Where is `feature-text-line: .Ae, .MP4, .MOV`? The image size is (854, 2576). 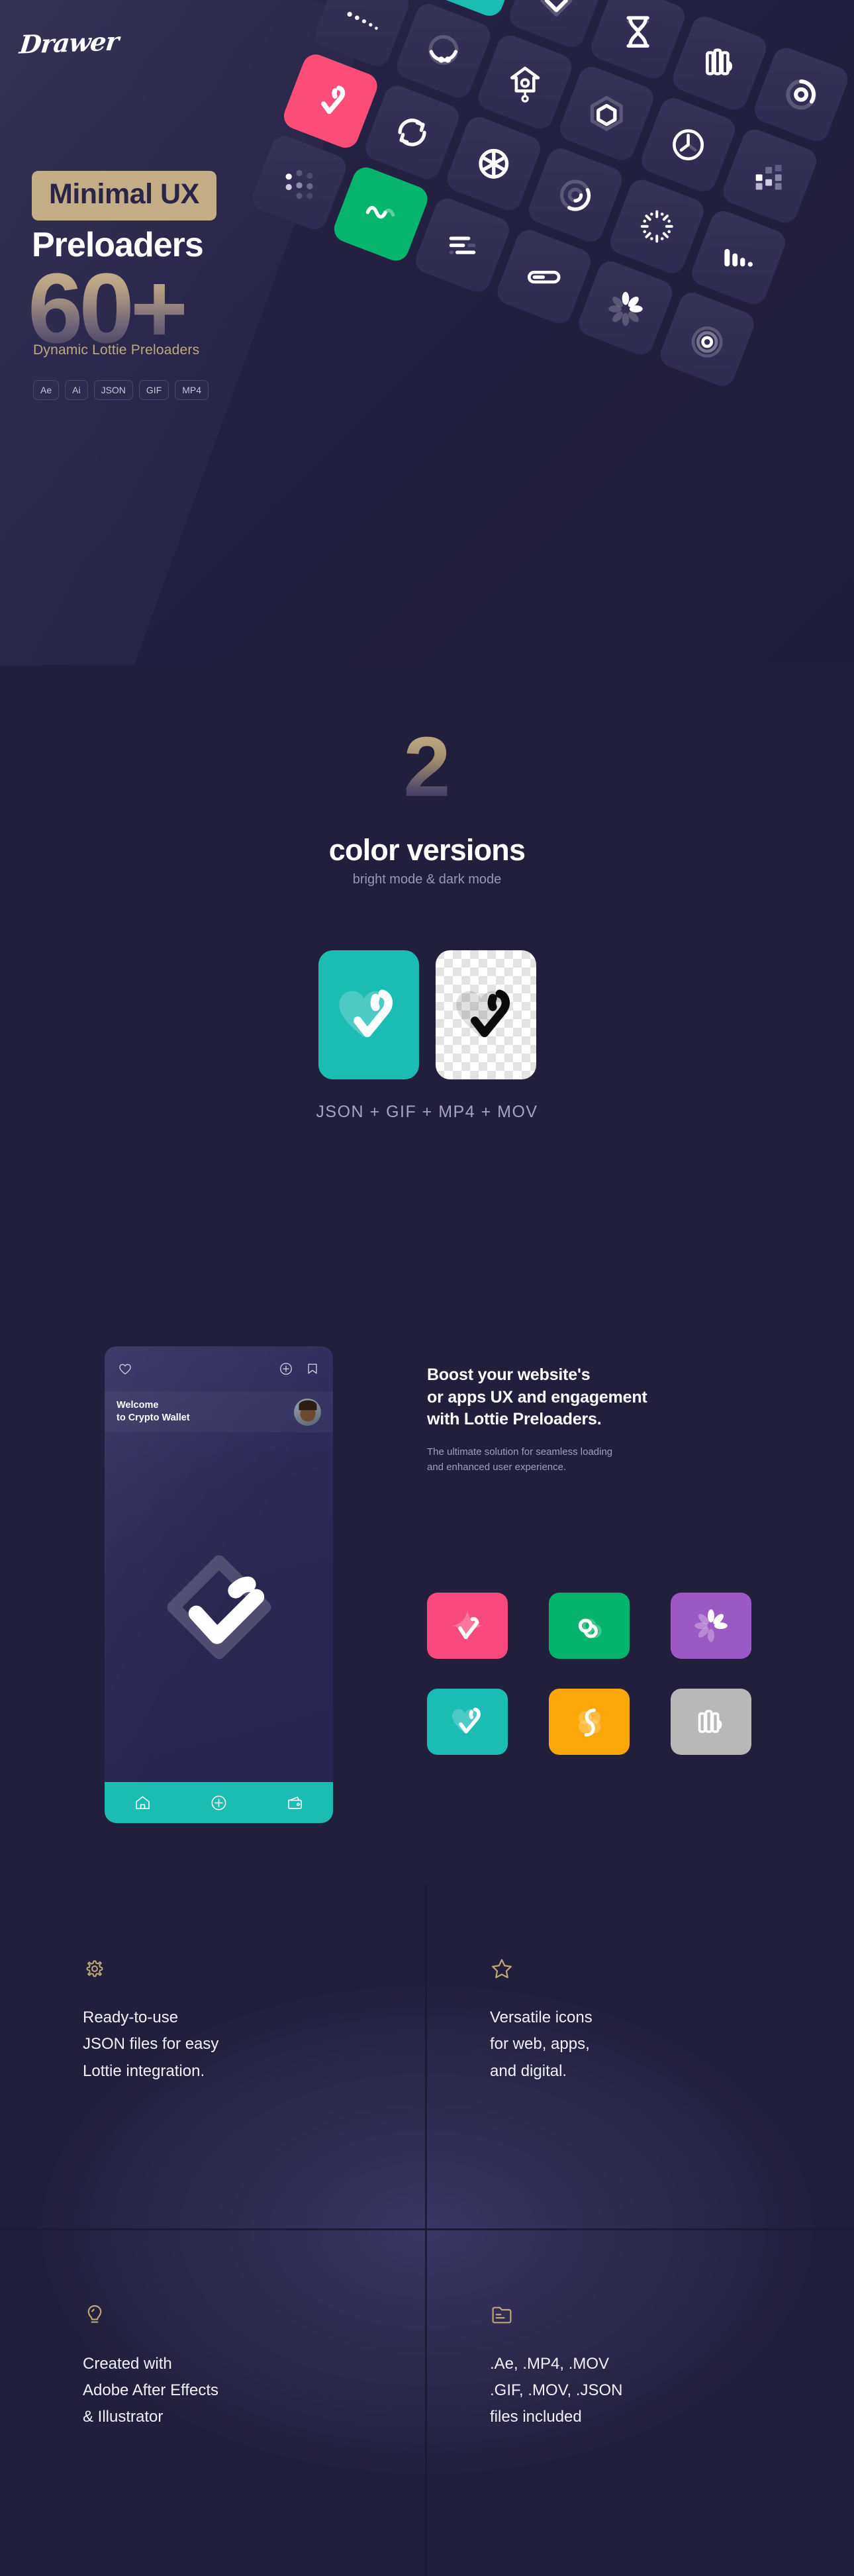 feature-text-line: .Ae, .MP4, .MOV is located at coordinates (550, 2363).